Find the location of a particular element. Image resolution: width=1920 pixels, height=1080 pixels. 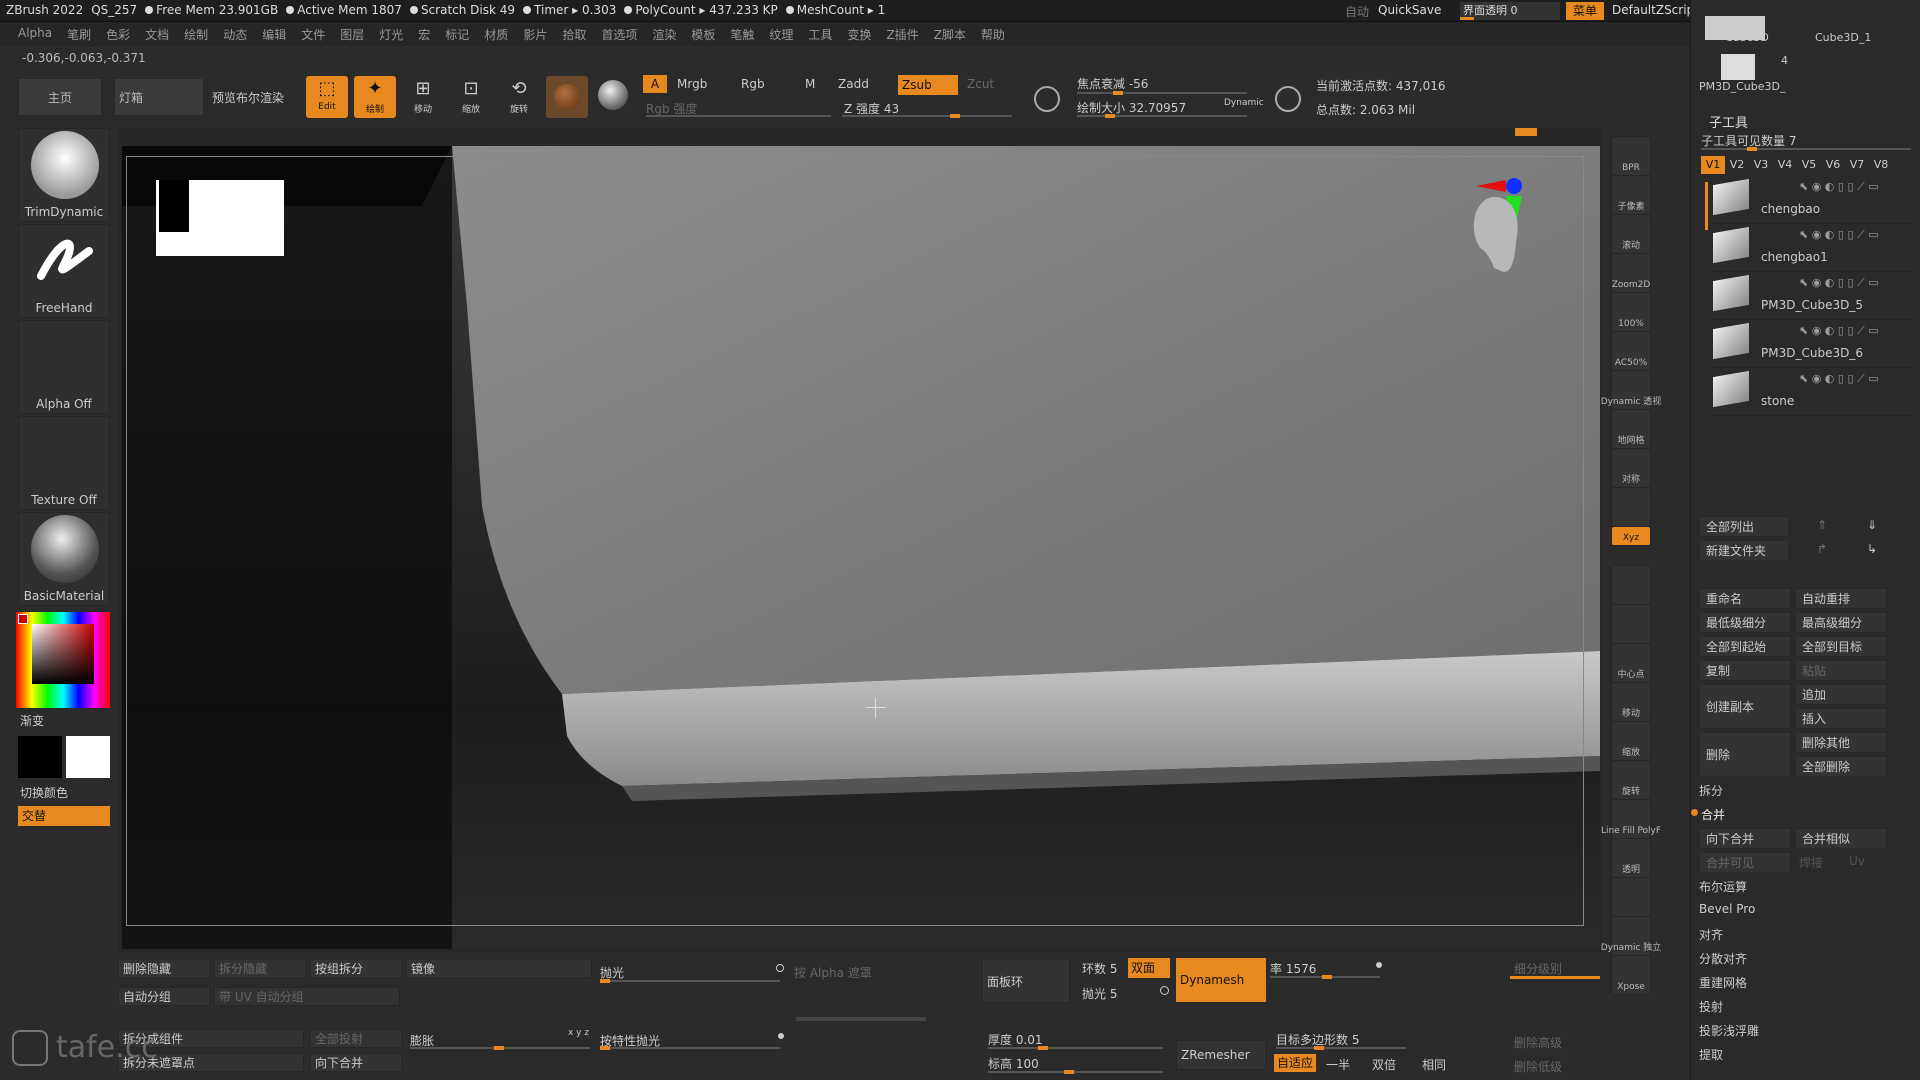

focal-shift-icon is located at coordinates (1047, 99).